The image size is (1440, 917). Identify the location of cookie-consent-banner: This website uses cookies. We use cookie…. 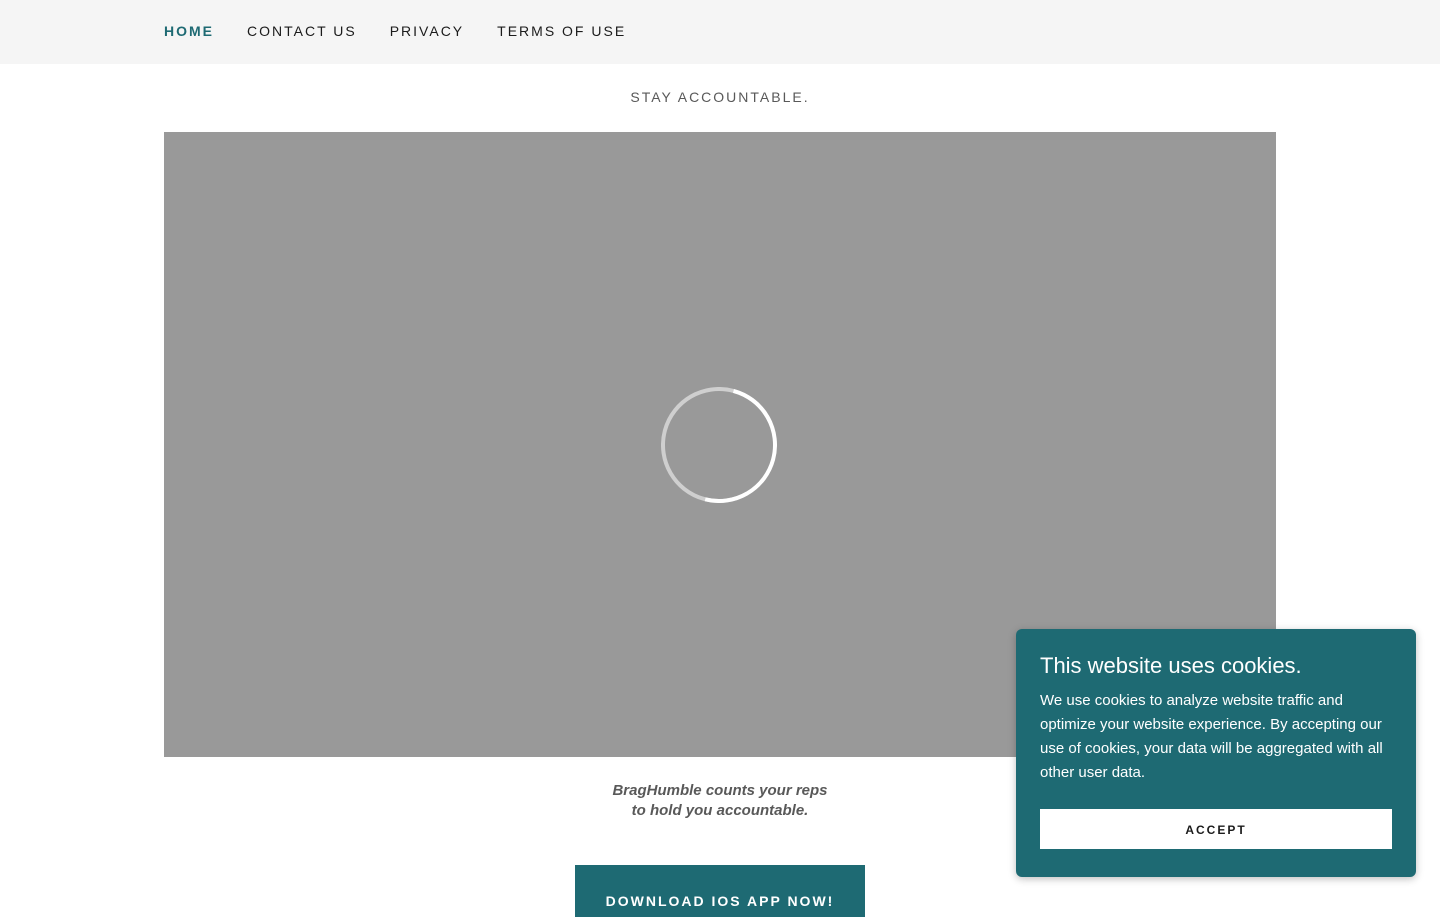
(1216, 753).